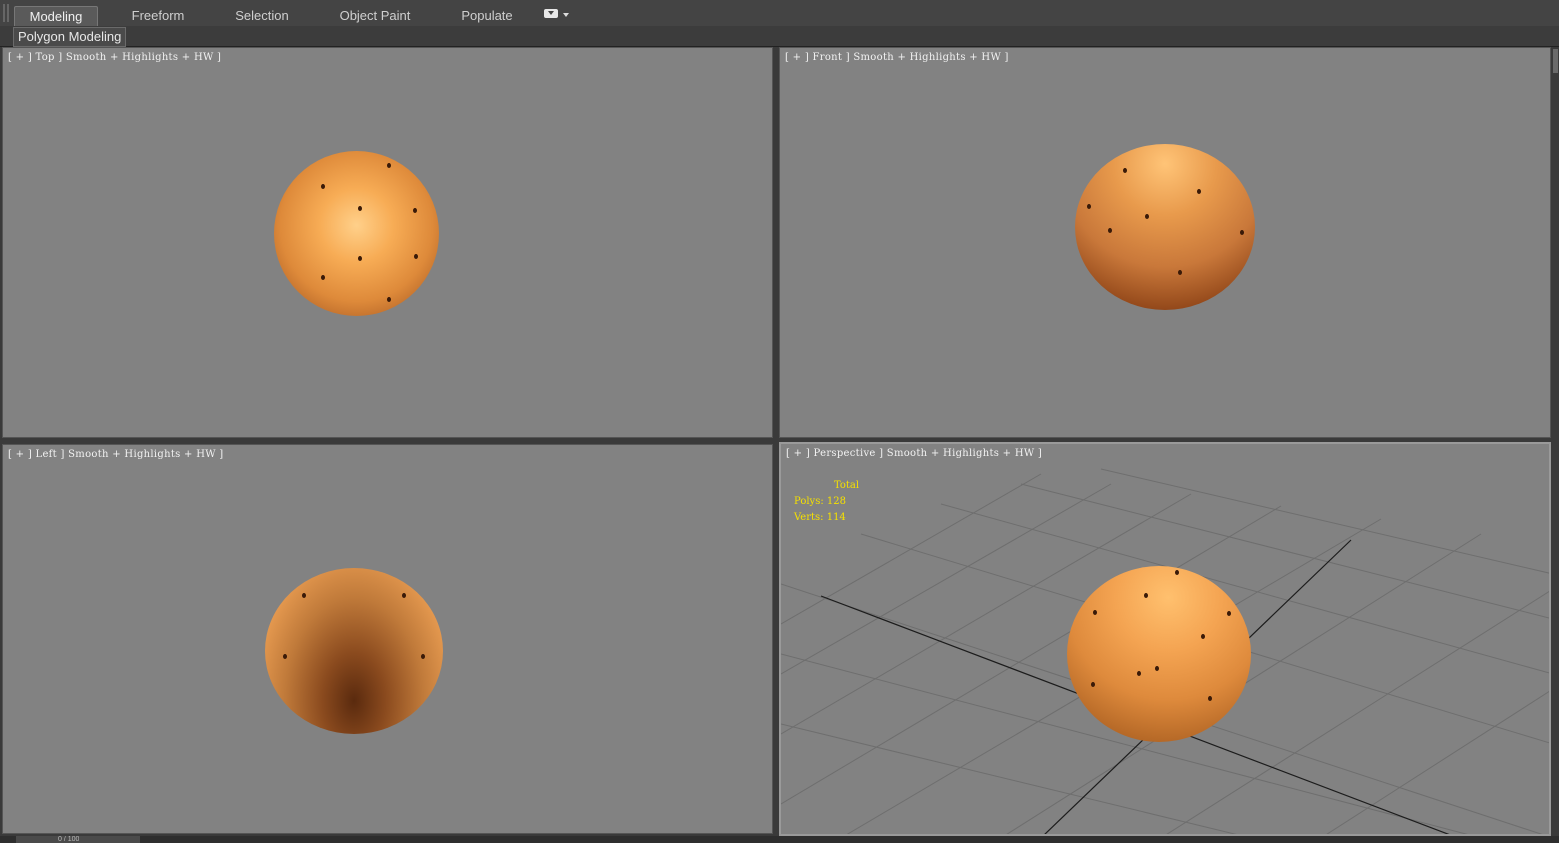 Image resolution: width=1559 pixels, height=843 pixels. What do you see at coordinates (6, 13) in the screenshot?
I see `ribbon-grip` at bounding box center [6, 13].